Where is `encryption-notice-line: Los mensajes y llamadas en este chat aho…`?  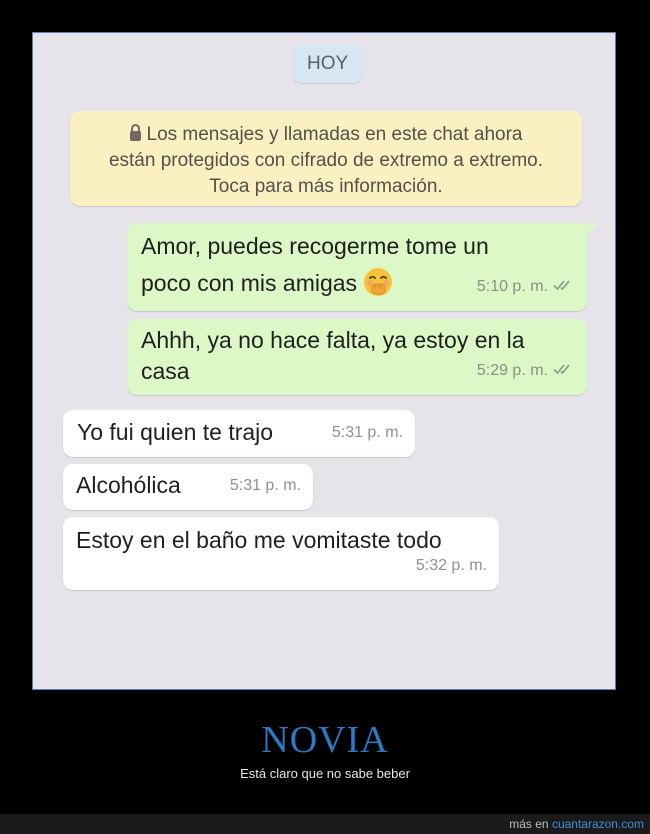 encryption-notice-line: Los mensajes y llamadas en este chat aho… is located at coordinates (326, 135).